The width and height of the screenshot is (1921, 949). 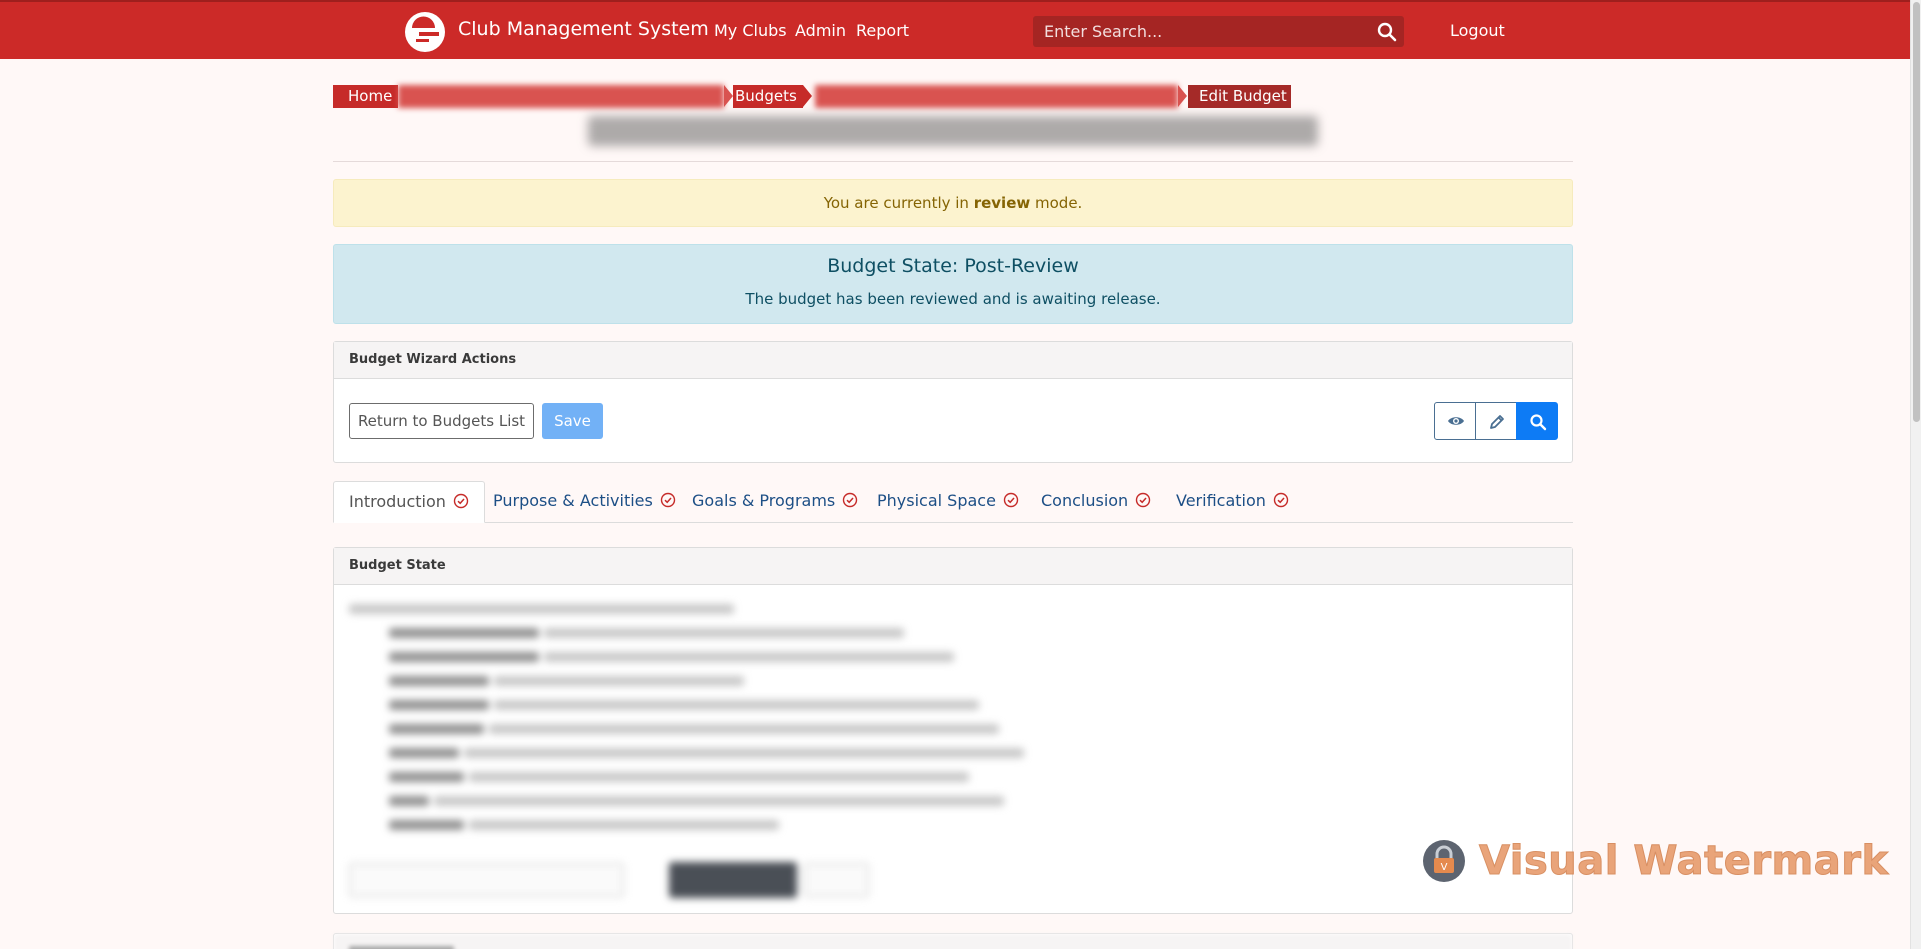 What do you see at coordinates (1085, 500) in the screenshot?
I see `tab-label: Conclusion` at bounding box center [1085, 500].